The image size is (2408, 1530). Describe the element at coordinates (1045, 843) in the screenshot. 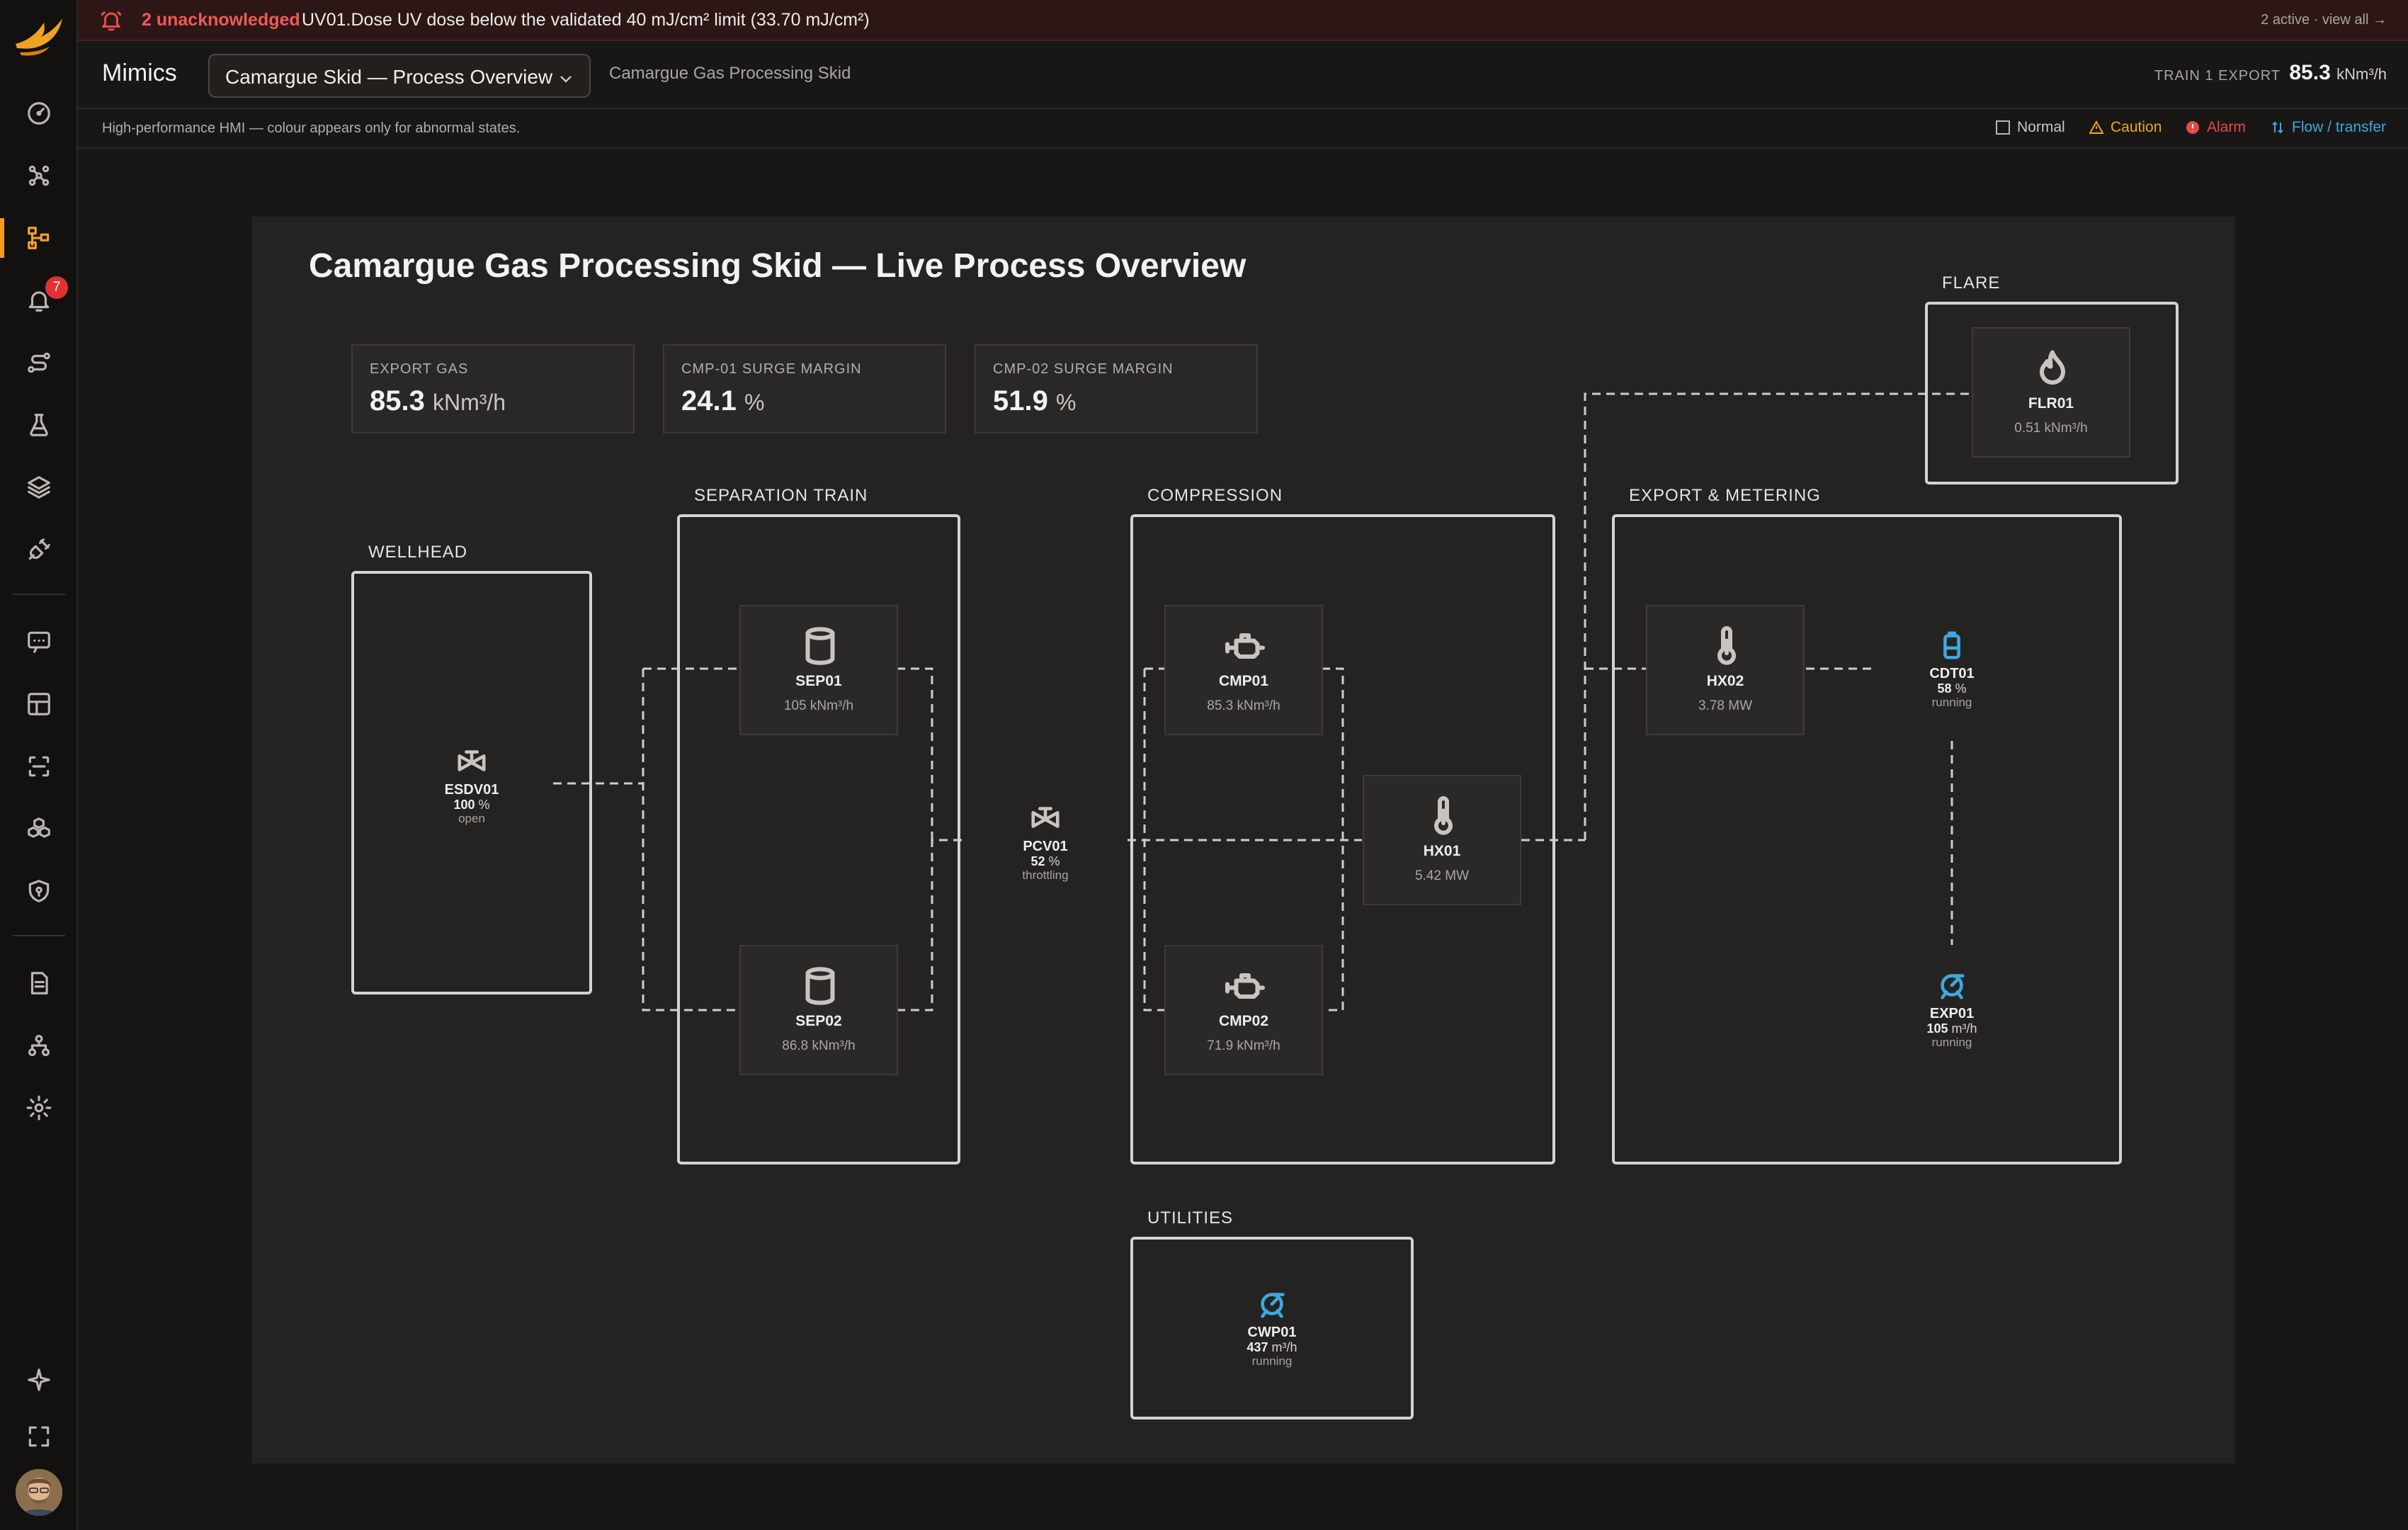

I see `equipment-pcv01: PCV01 52 % throttling` at that location.